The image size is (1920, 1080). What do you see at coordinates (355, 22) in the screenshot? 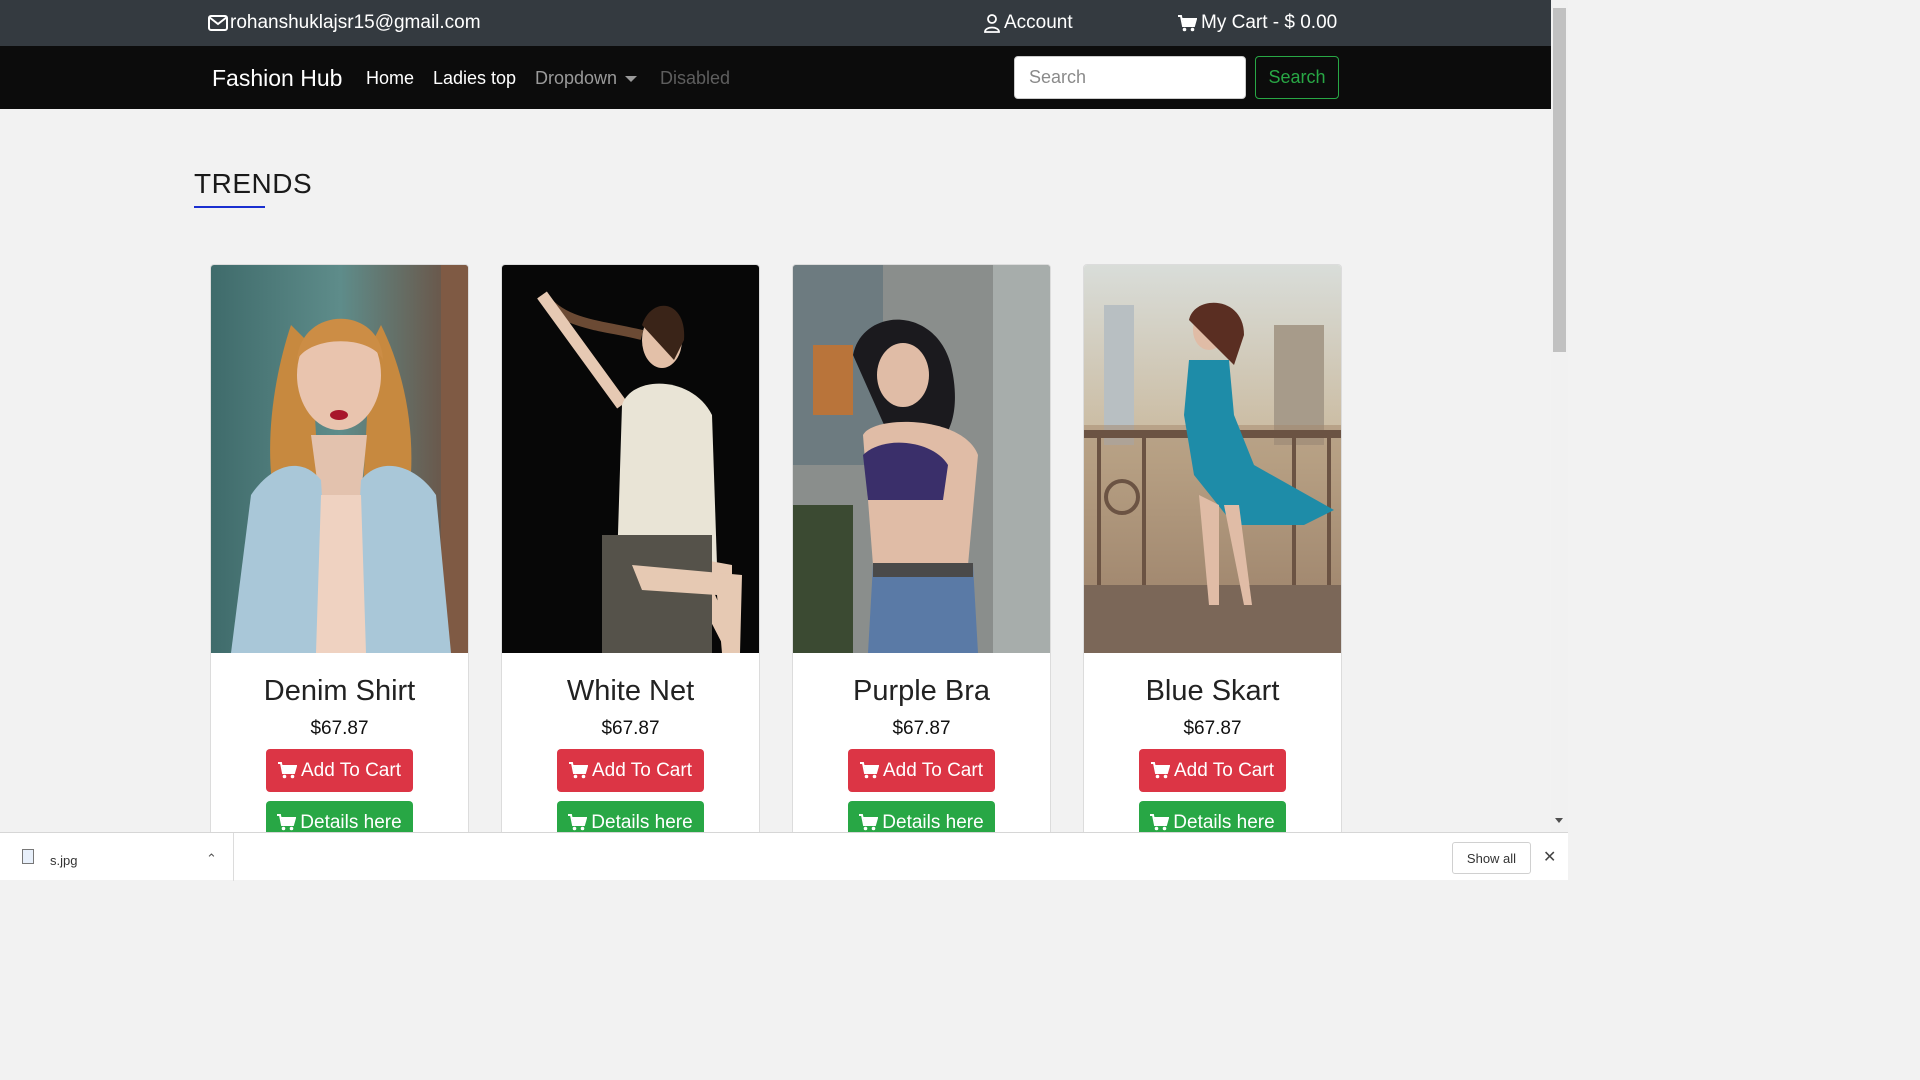
I see `email-text: rohanshuklajsr15@gmail.com` at bounding box center [355, 22].